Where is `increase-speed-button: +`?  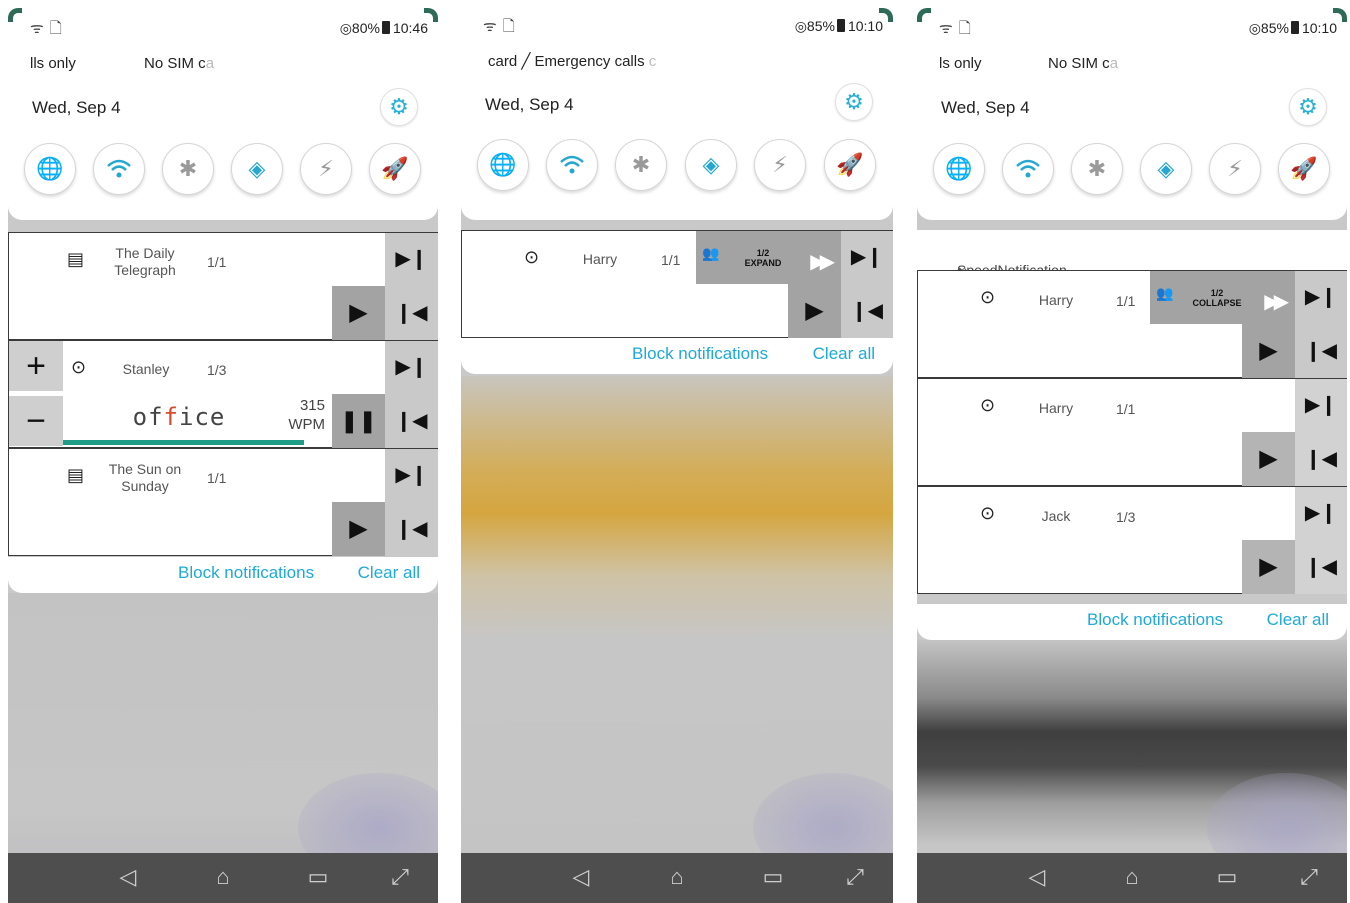 increase-speed-button: + is located at coordinates (36, 366).